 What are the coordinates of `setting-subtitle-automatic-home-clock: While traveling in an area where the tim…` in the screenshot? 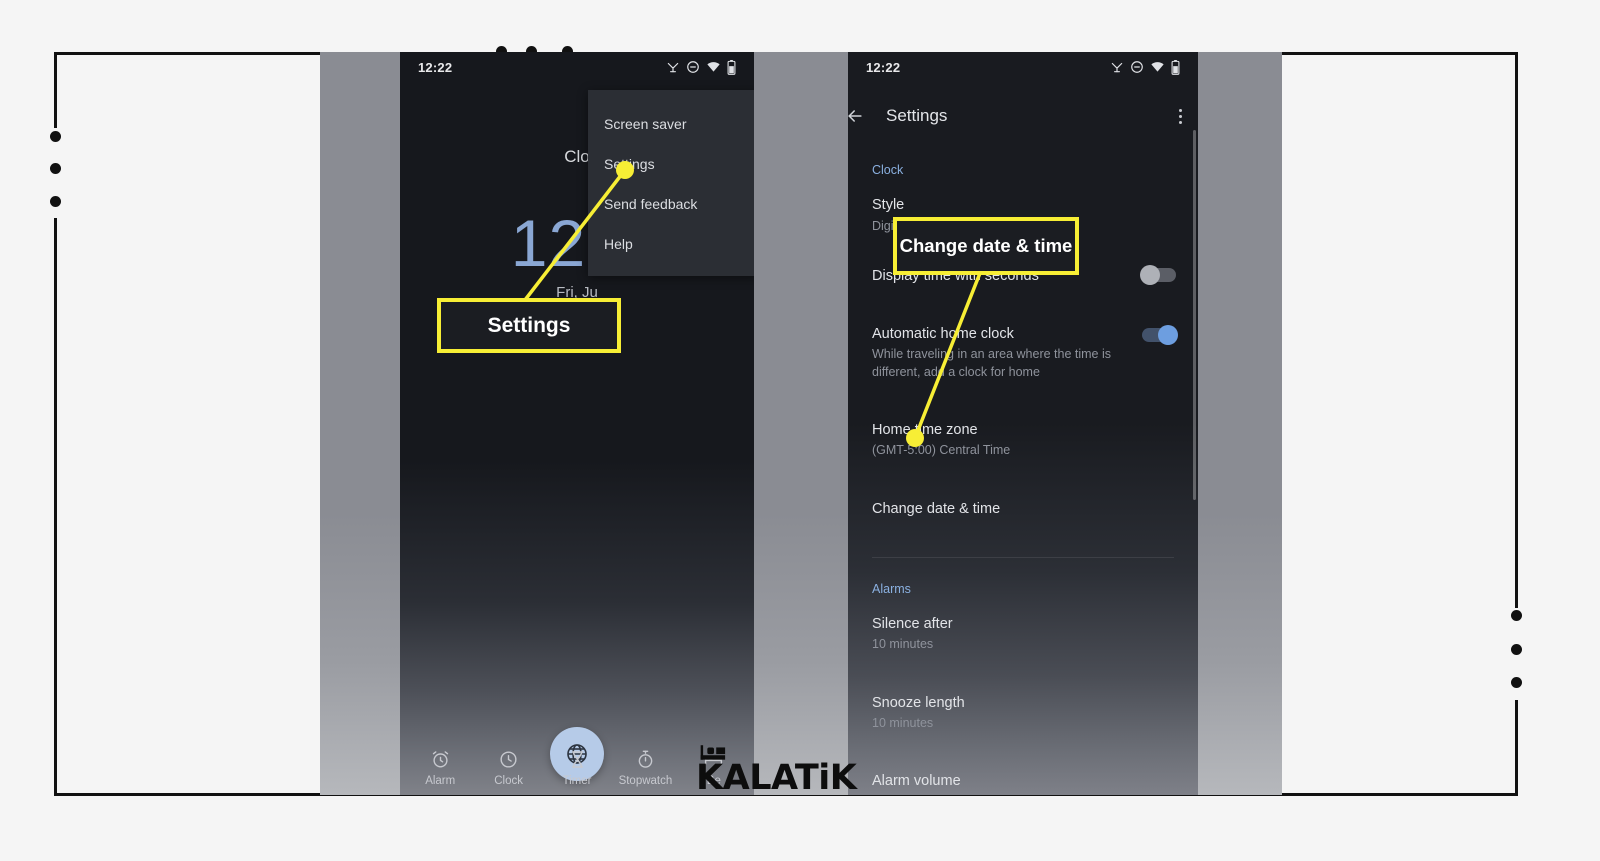 It's located at (992, 363).